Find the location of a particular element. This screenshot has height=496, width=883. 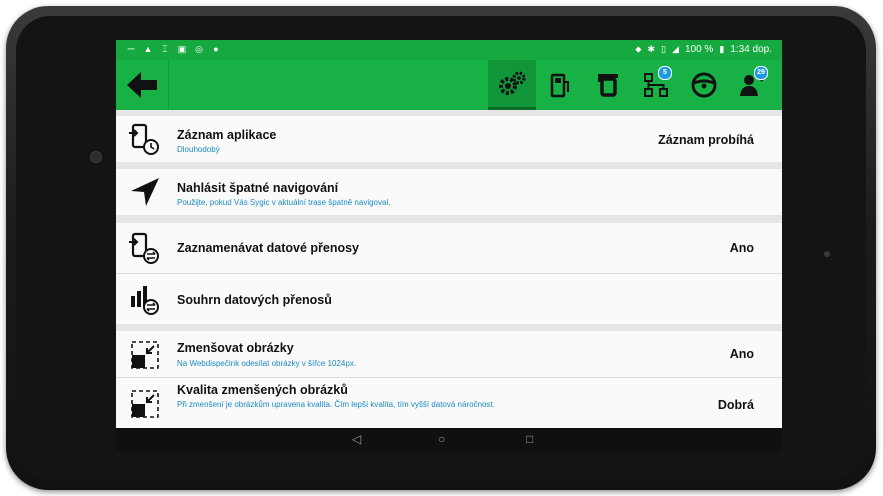

front-camera is located at coordinates (96, 157).